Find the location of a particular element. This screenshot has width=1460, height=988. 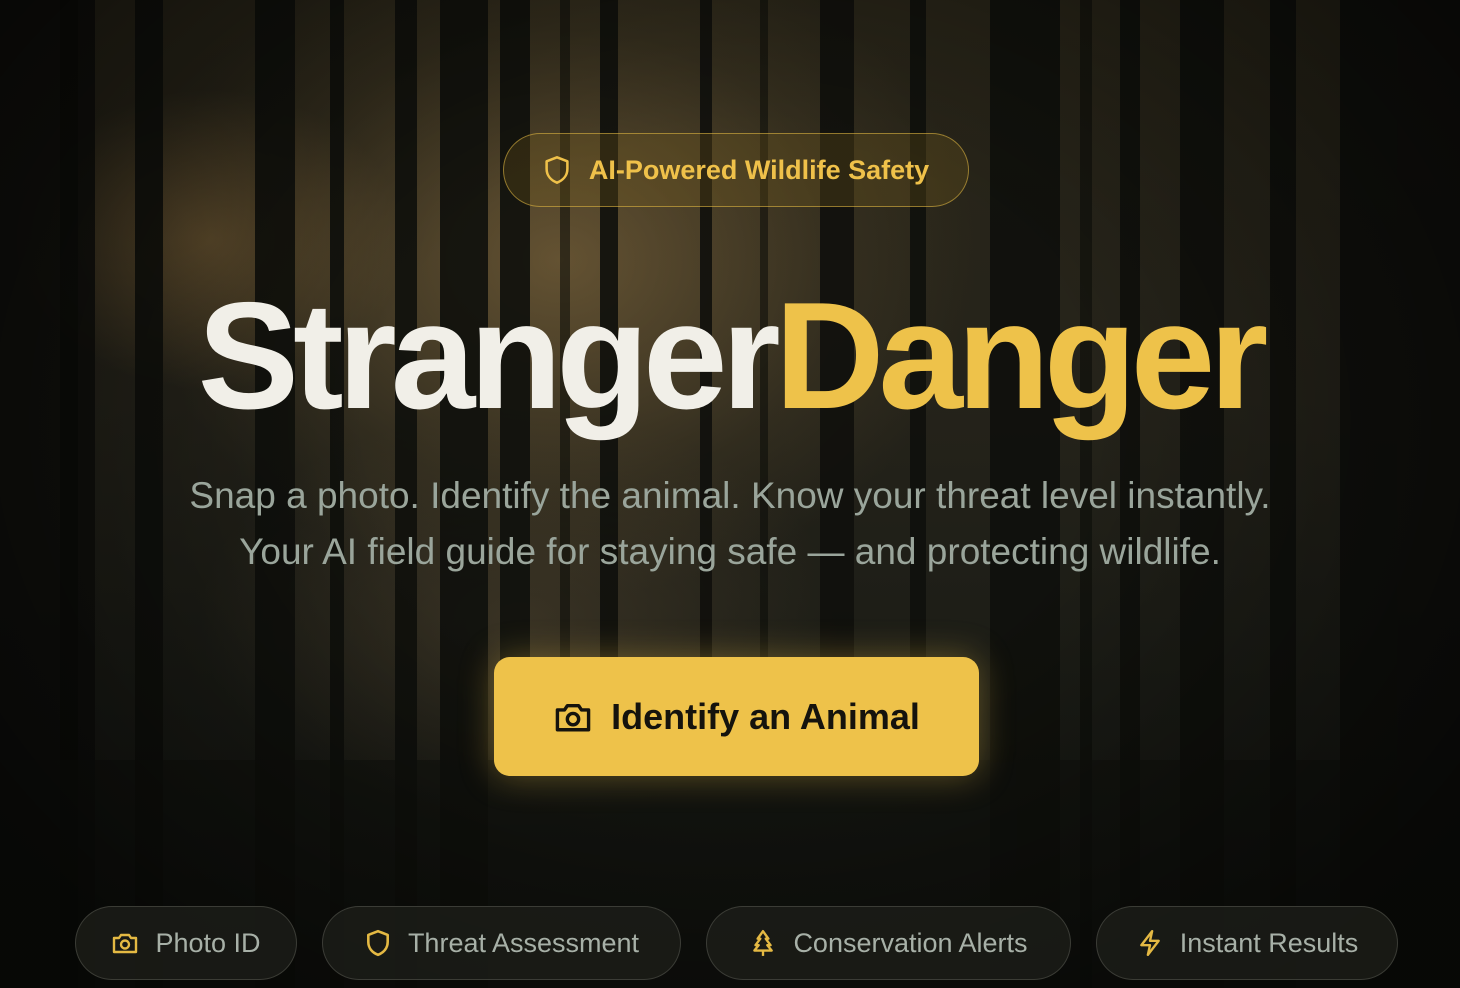

ai-safety-badge: AI-Powered Wildlife Safety is located at coordinates (736, 170).